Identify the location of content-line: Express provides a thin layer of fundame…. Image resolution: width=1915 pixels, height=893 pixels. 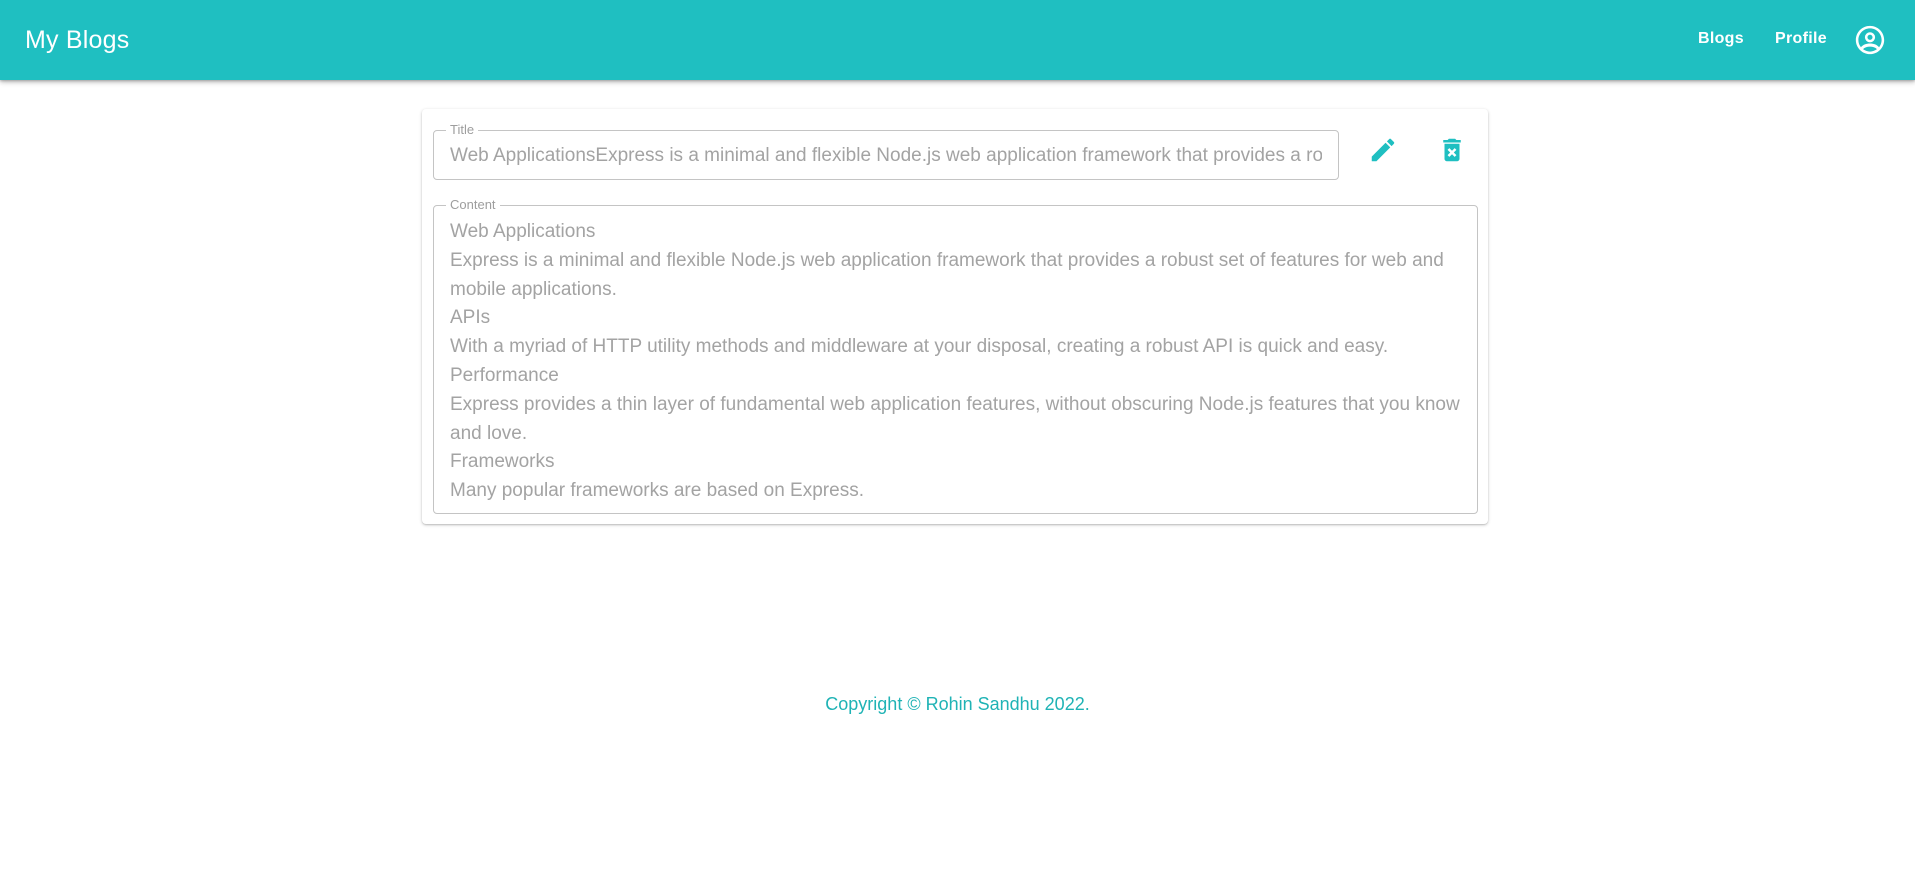
(955, 418).